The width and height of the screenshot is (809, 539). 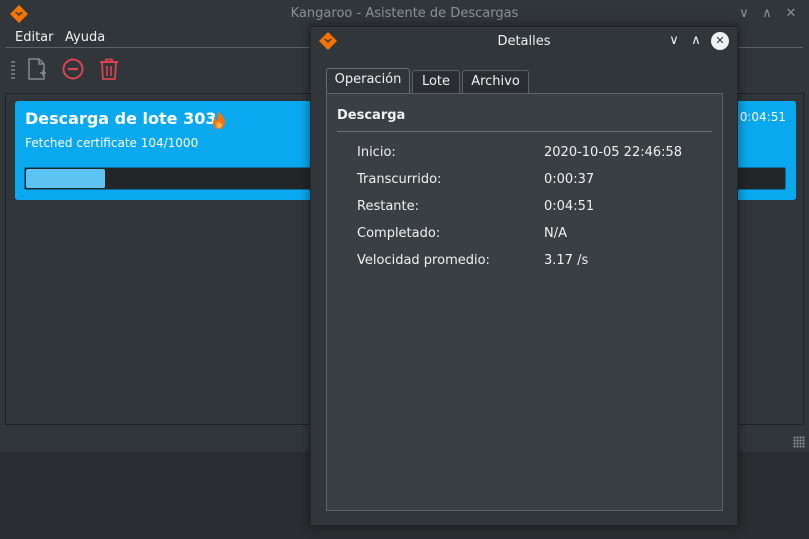 I want to click on detail-value: N/A, so click(x=555, y=233).